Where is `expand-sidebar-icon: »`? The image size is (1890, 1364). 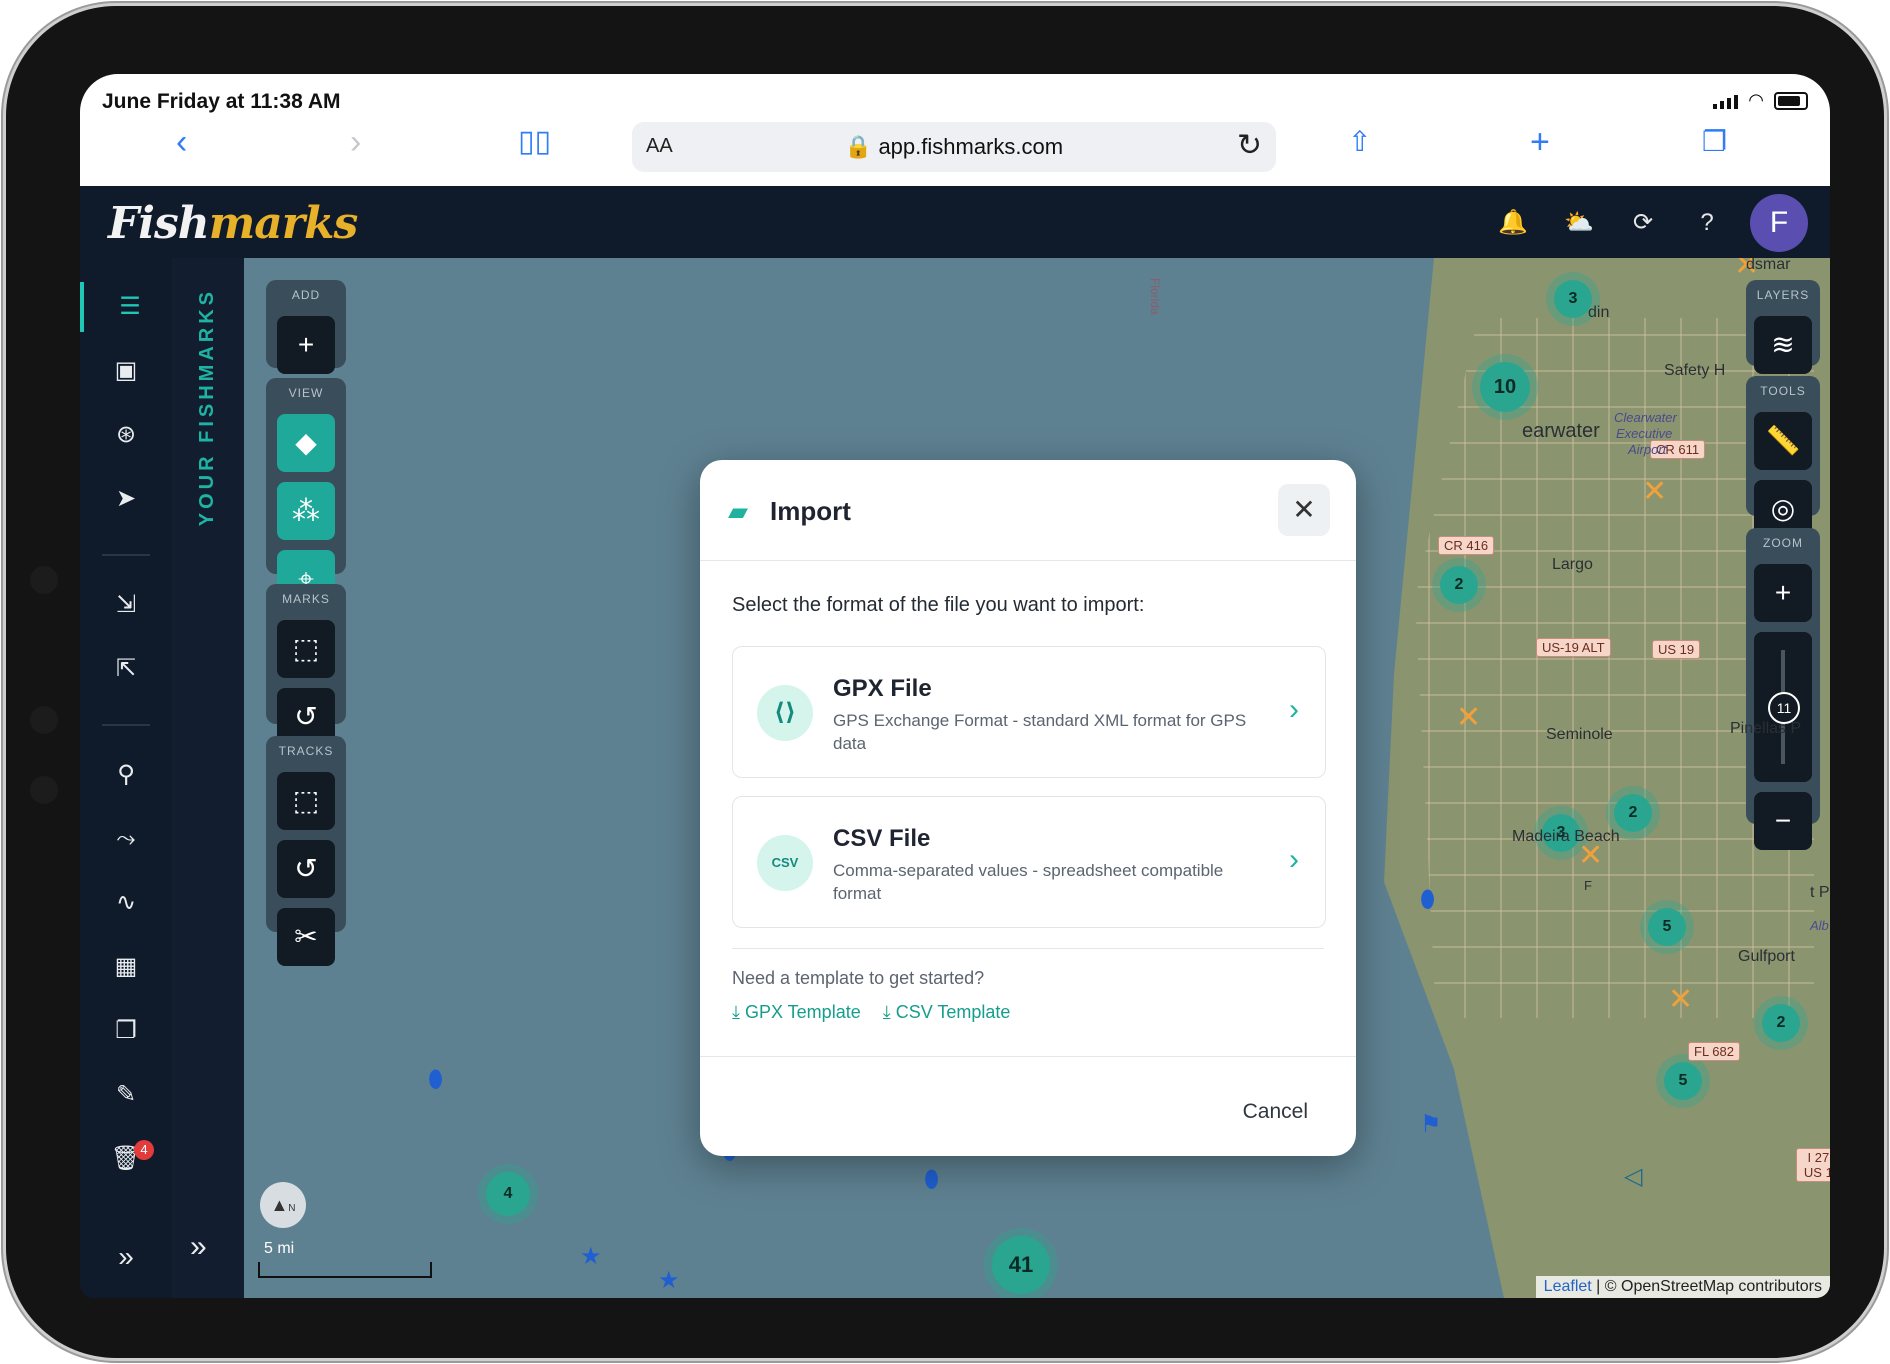 expand-sidebar-icon: » is located at coordinates (126, 1257).